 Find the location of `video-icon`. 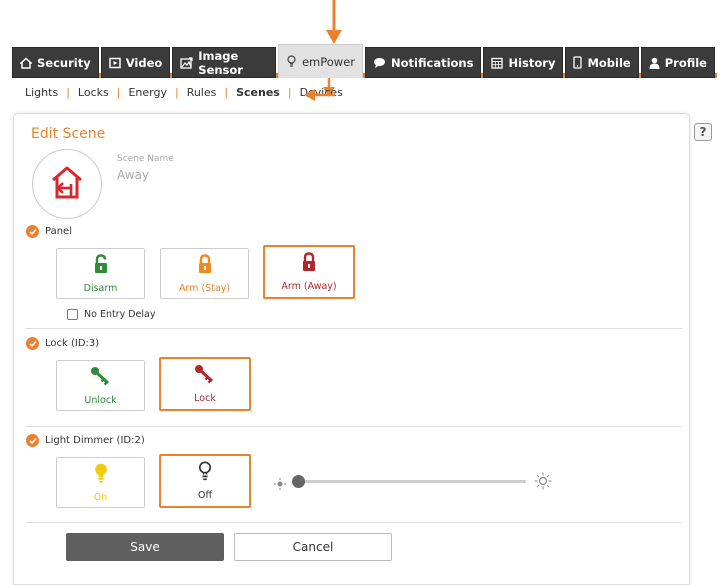

video-icon is located at coordinates (114, 63).